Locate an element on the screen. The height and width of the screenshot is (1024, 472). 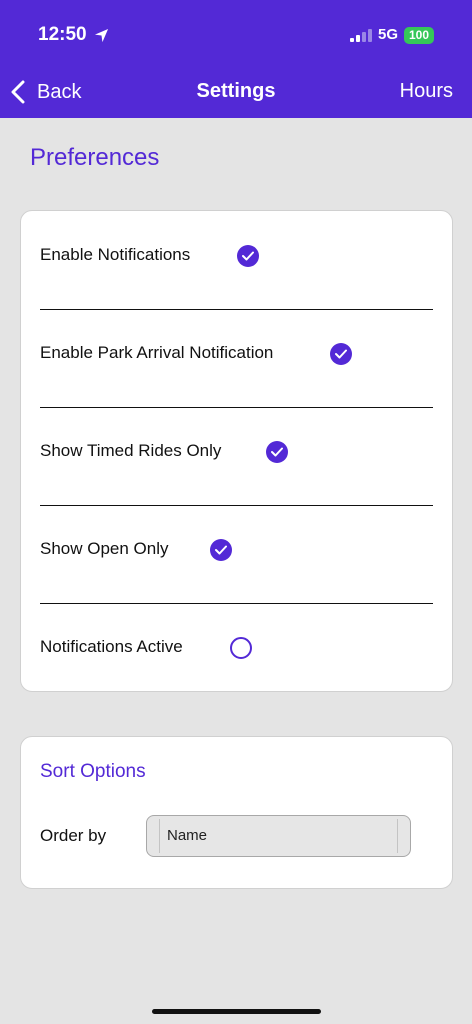
pref-label: Enable Notifications is located at coordinates (115, 254).